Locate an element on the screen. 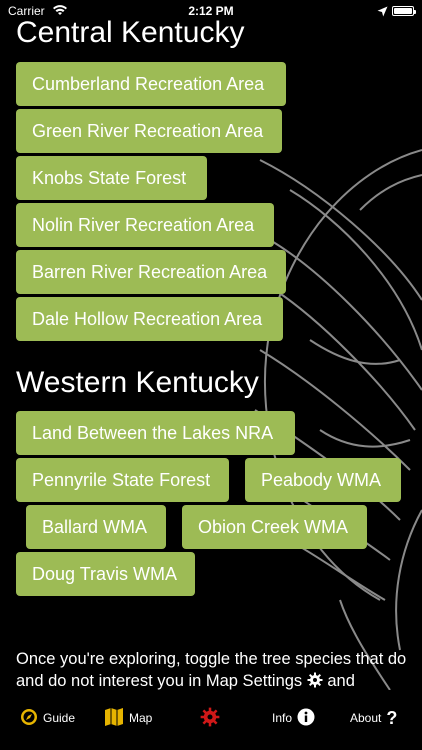 The width and height of the screenshot is (422, 750). question-icon: ? is located at coordinates (392, 717).